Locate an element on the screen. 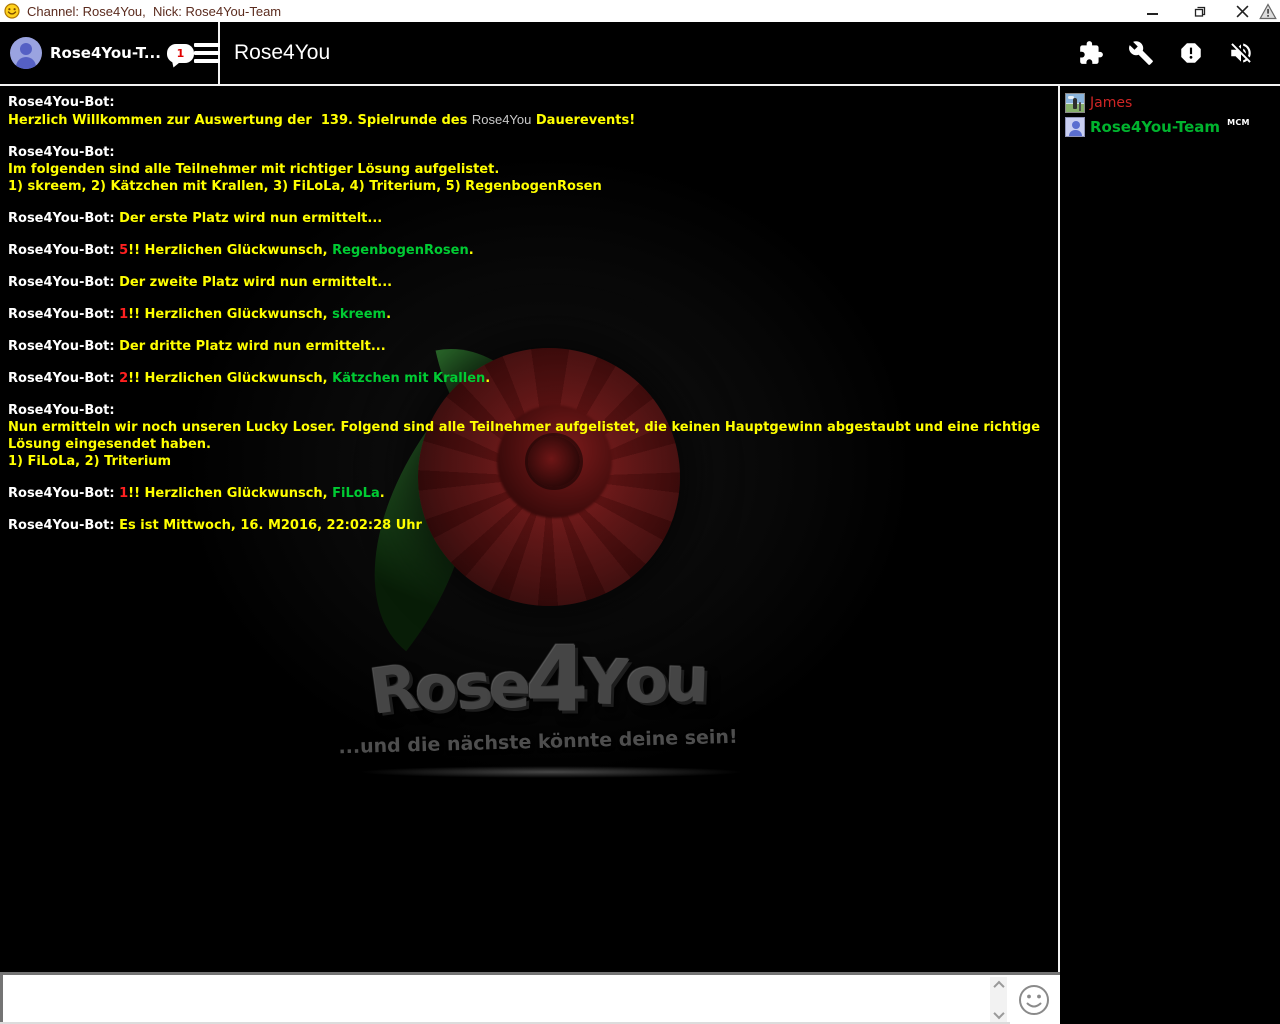  close-icon is located at coordinates (1242, 11).